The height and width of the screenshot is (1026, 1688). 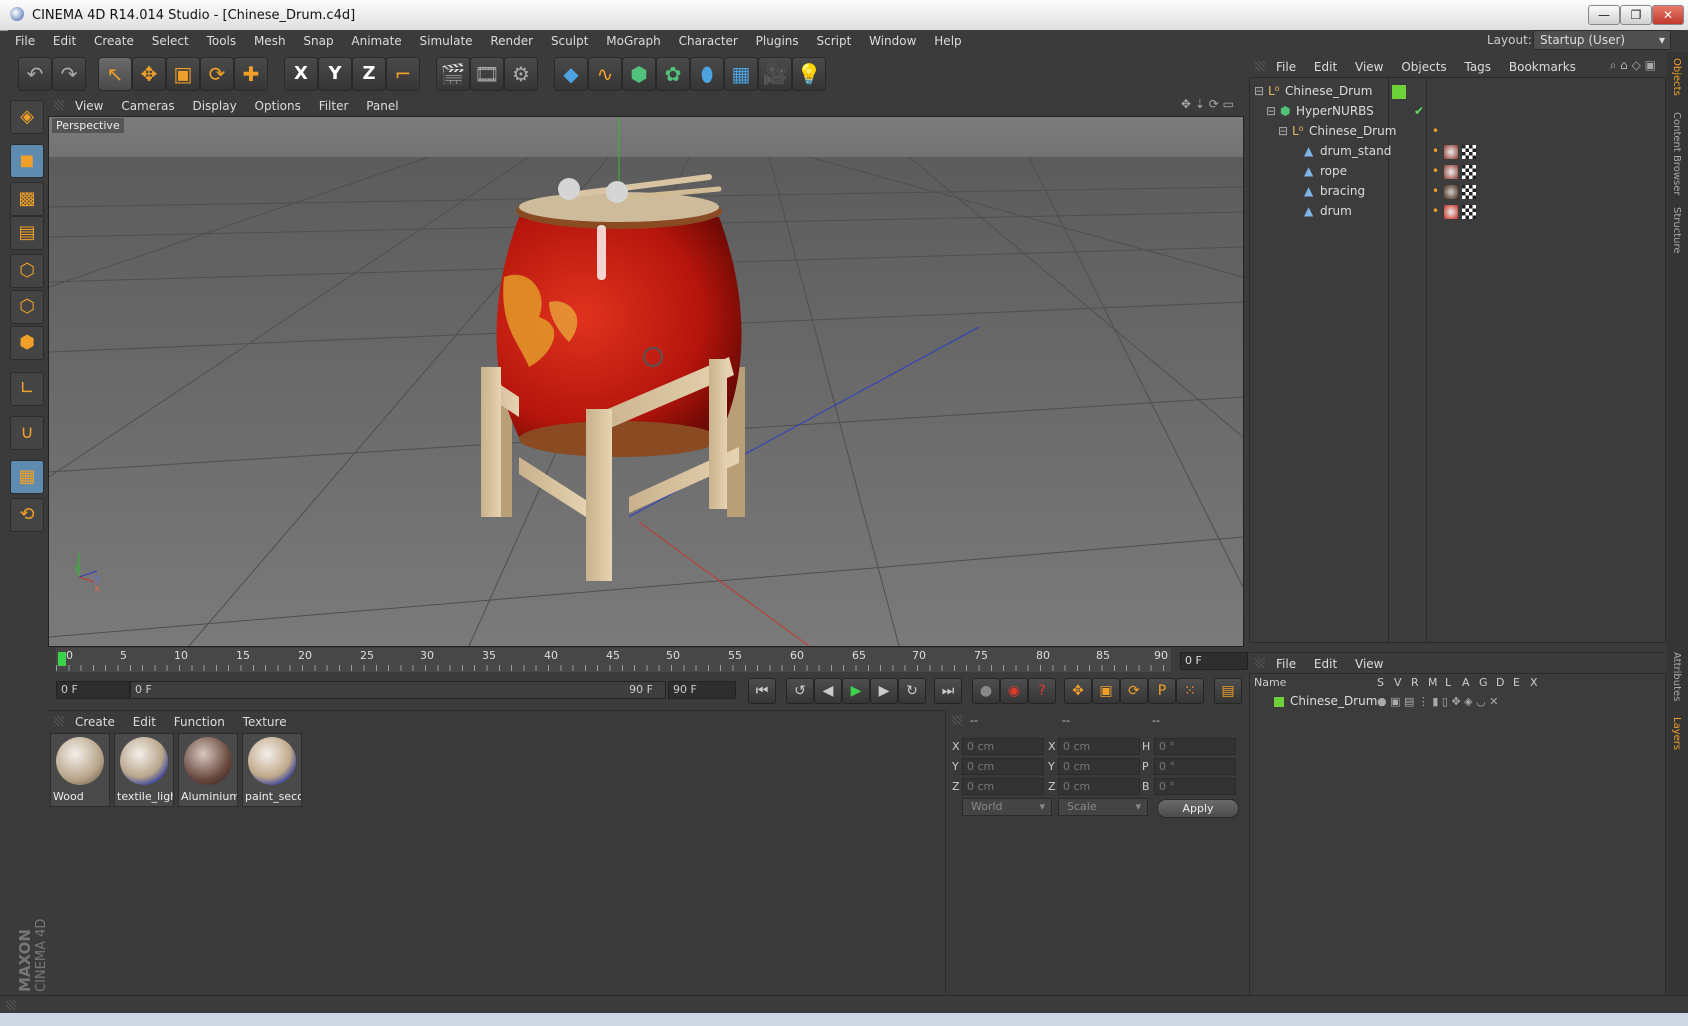 What do you see at coordinates (1477, 67) in the screenshot?
I see `om-menu-tags: Tags` at bounding box center [1477, 67].